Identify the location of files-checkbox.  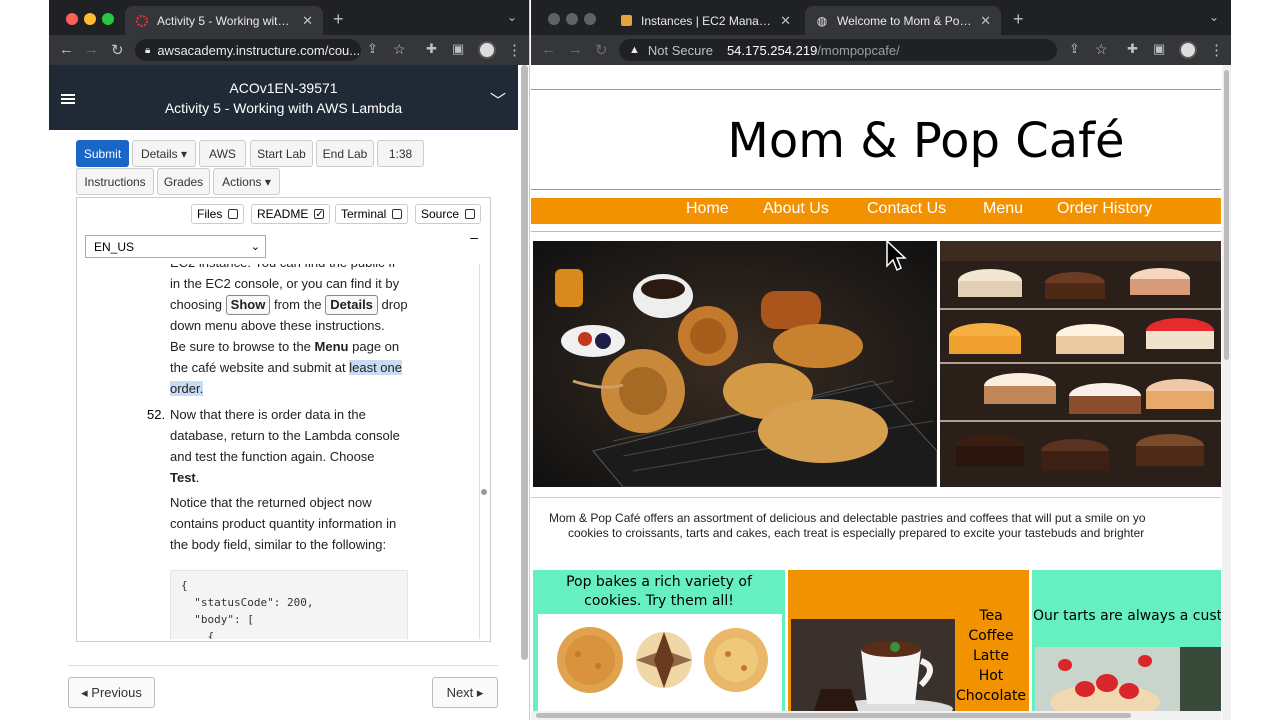
(233, 214).